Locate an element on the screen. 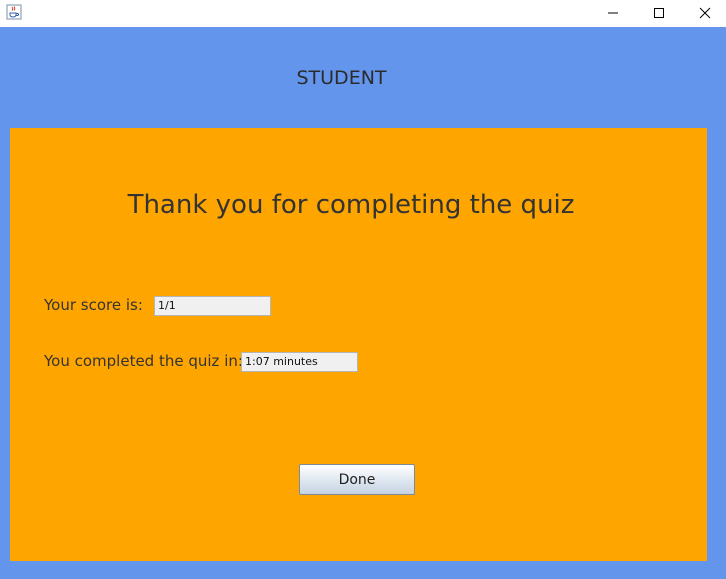 This screenshot has width=726, height=579. close-icon is located at coordinates (705, 13).